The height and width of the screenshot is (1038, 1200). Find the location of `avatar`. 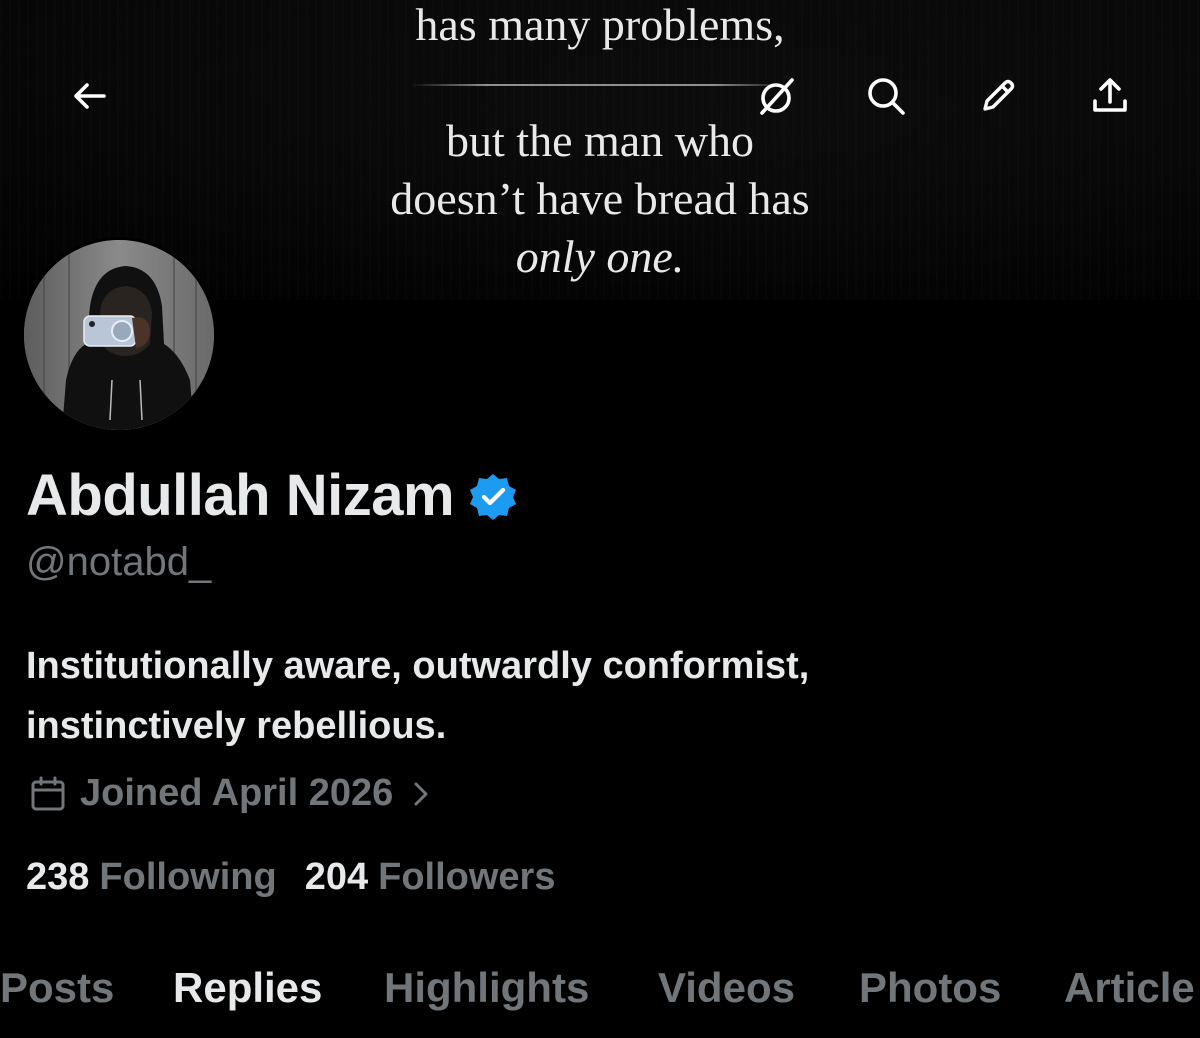

avatar is located at coordinates (119, 335).